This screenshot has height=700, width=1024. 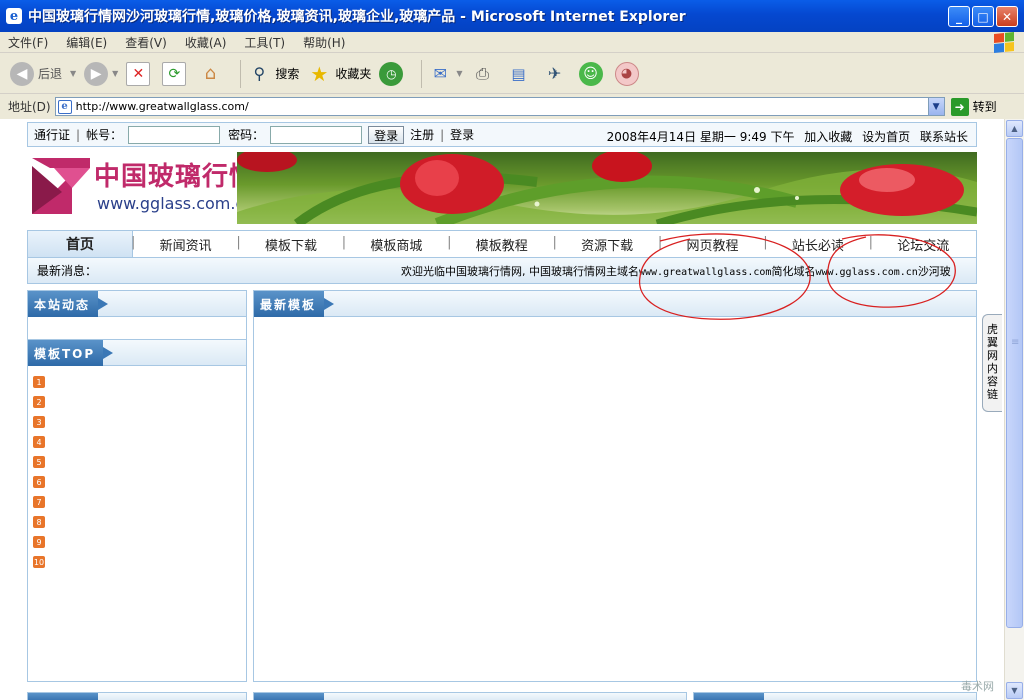 What do you see at coordinates (959, 16) in the screenshot?
I see `minimize-button: _` at bounding box center [959, 16].